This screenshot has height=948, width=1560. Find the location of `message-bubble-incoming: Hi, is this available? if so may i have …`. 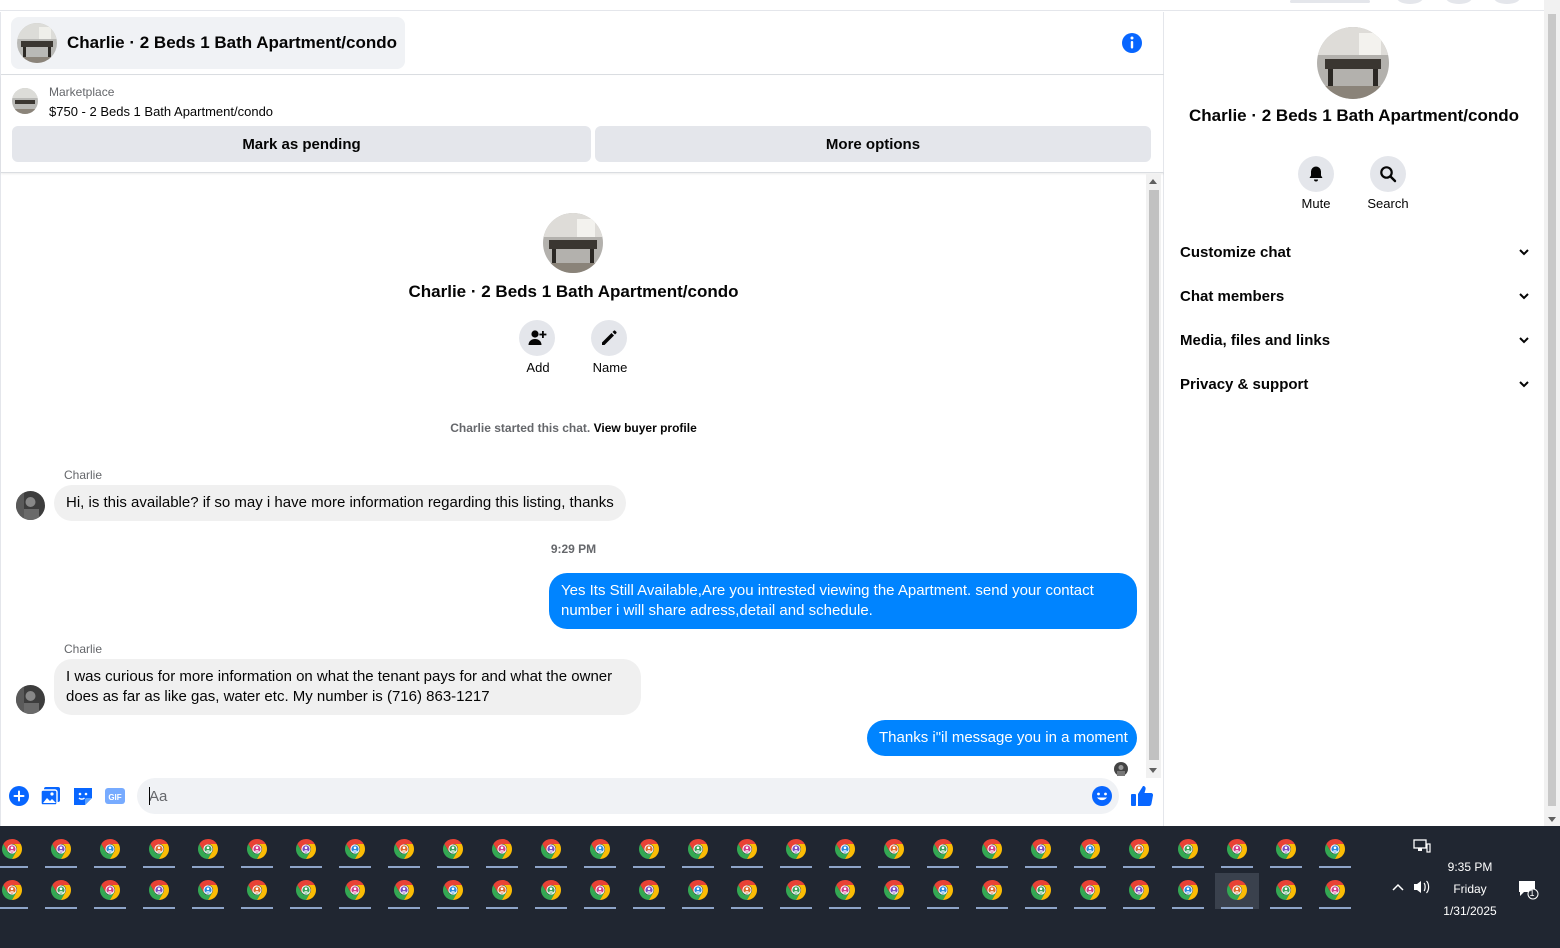

message-bubble-incoming: Hi, is this available? if so may i have … is located at coordinates (340, 503).